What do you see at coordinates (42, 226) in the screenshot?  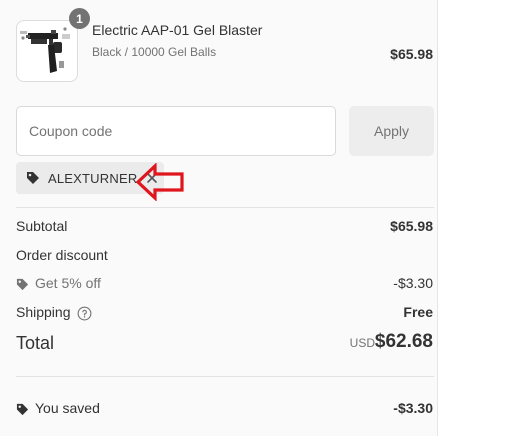 I see `subtotal-label: Subtotal` at bounding box center [42, 226].